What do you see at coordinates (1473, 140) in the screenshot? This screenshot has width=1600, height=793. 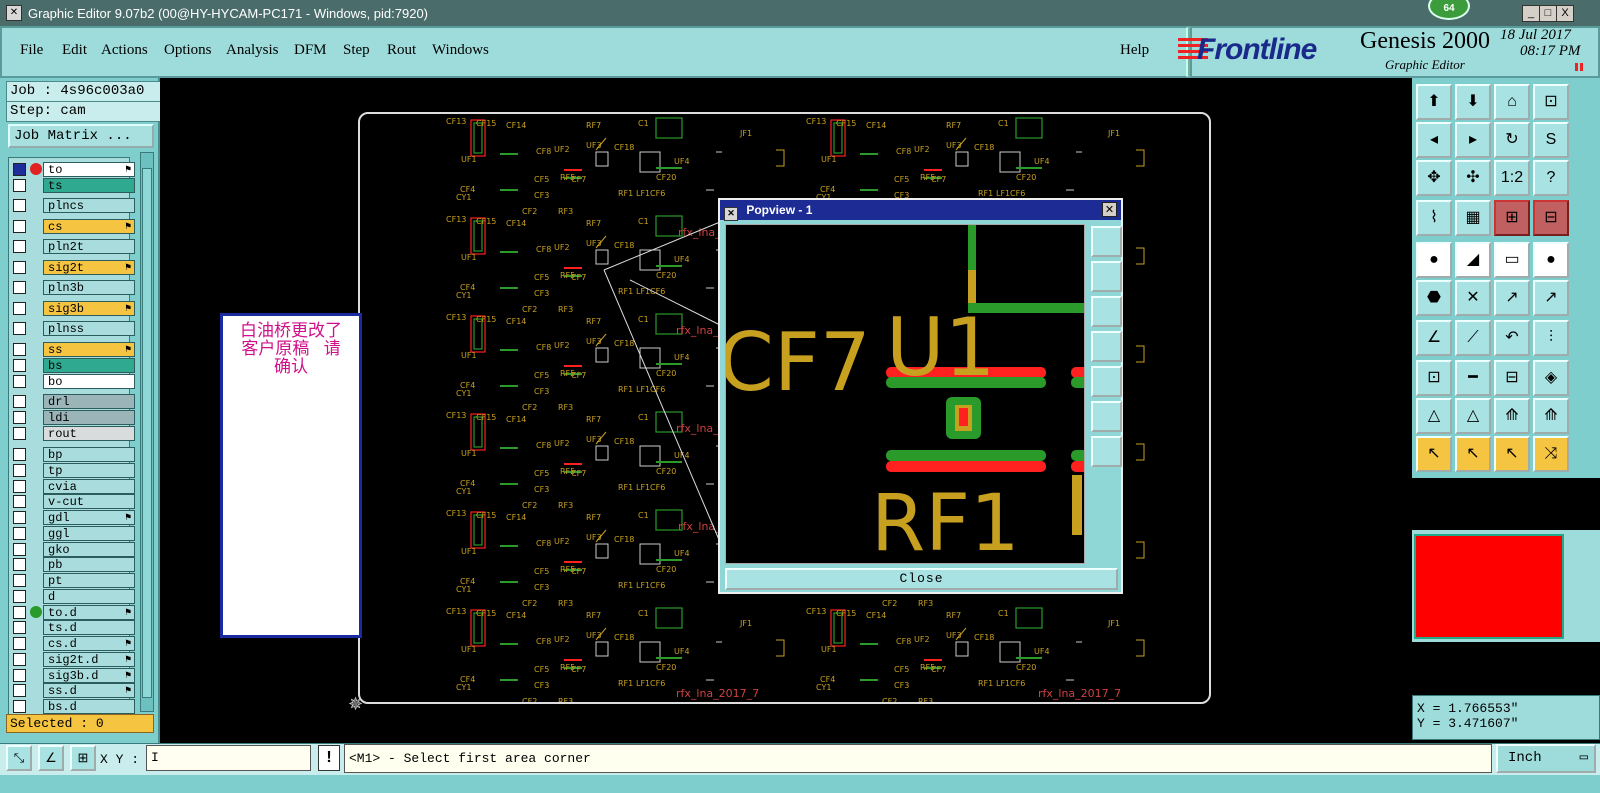 I see `pan-right-icon: ▸` at bounding box center [1473, 140].